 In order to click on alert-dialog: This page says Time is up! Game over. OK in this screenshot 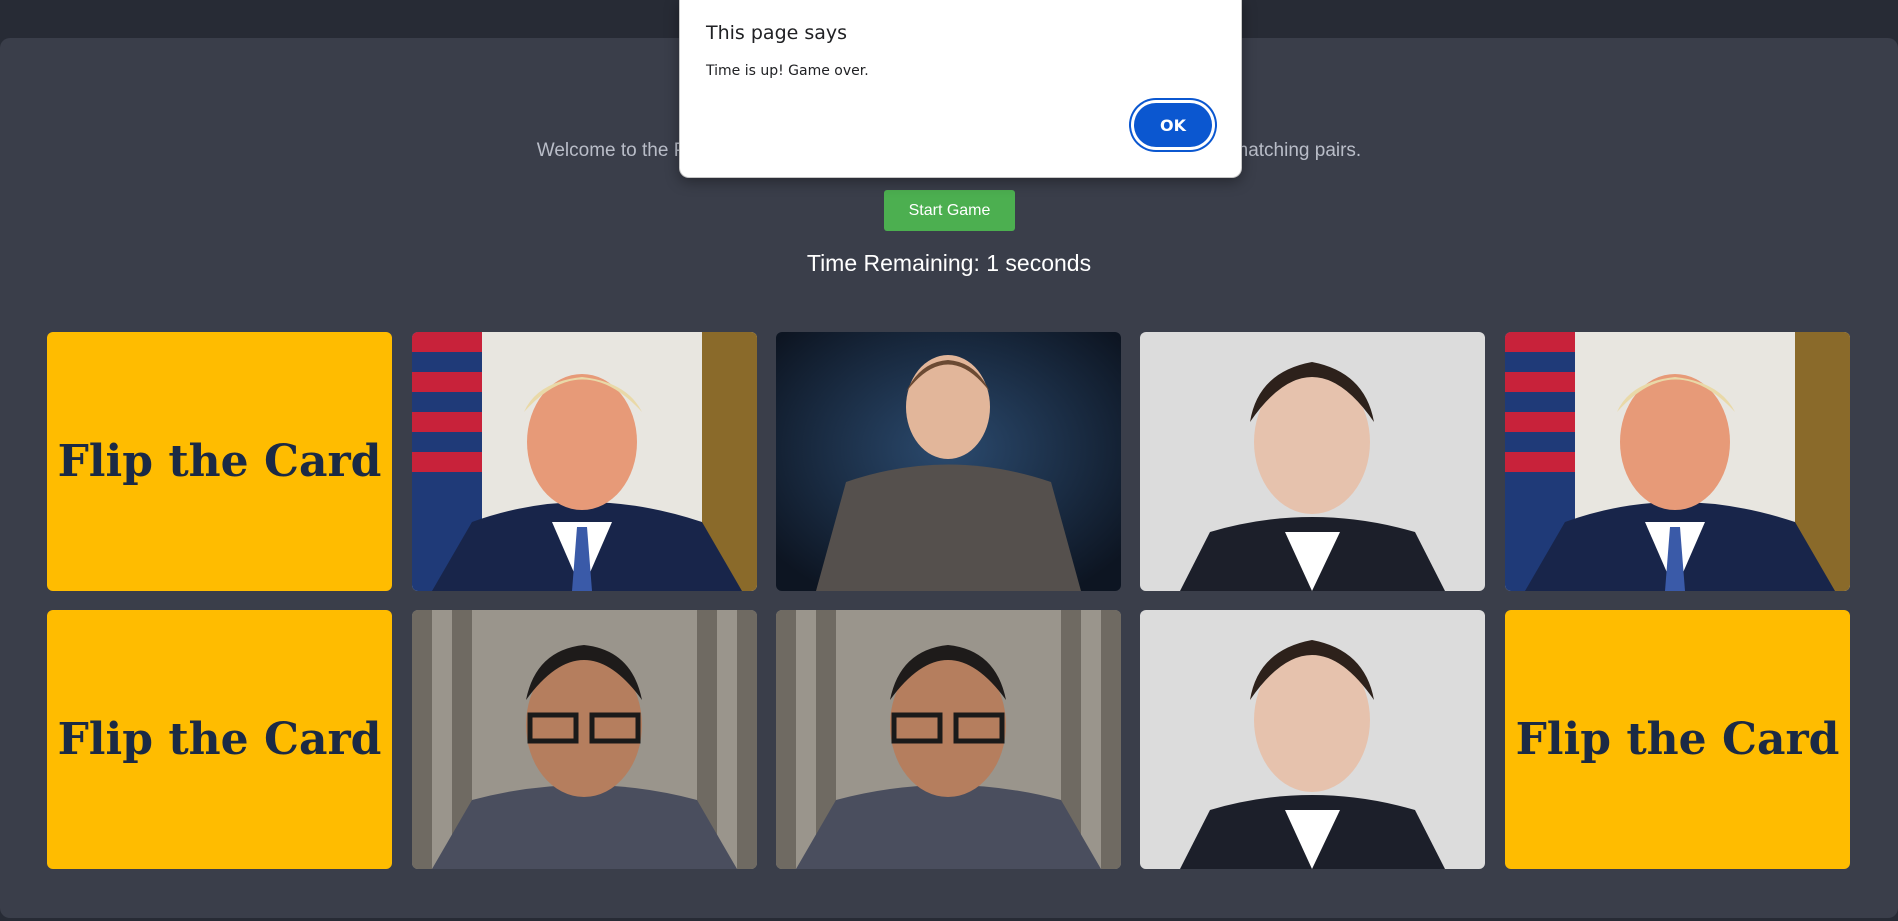, I will do `click(960, 89)`.